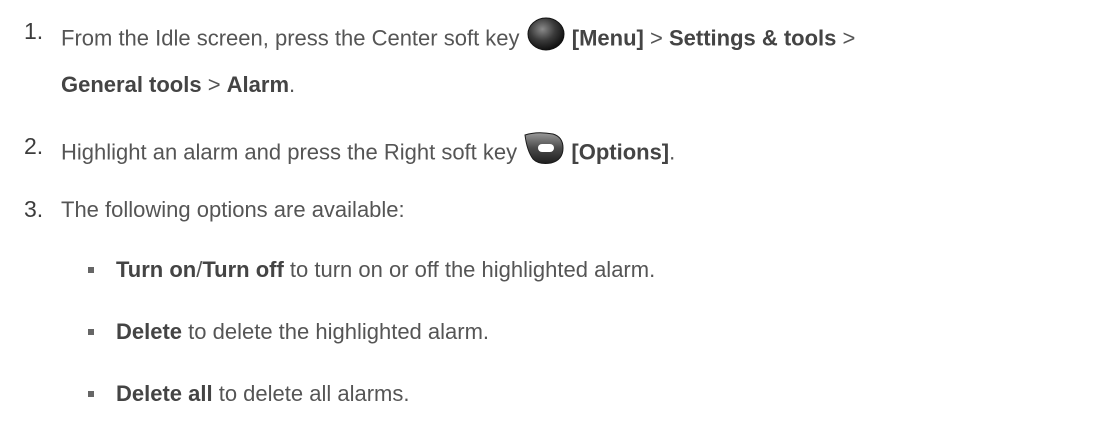 Image resolution: width=1119 pixels, height=440 pixels. I want to click on step-number: 2., so click(34, 146).